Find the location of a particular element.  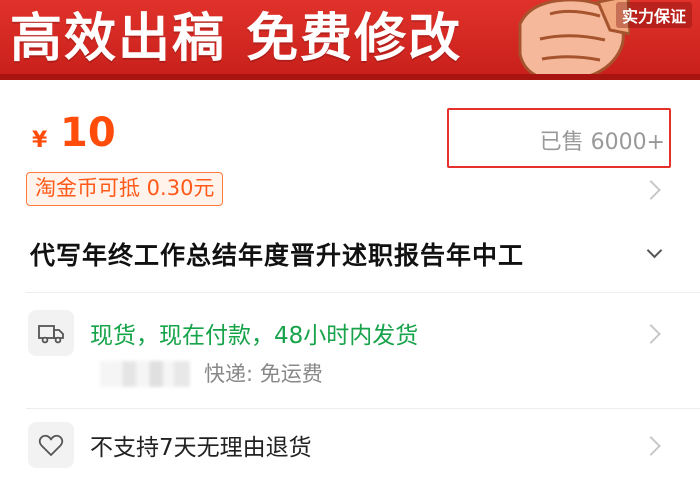

guarantee-badge: 实力保证 is located at coordinates (653, 15).